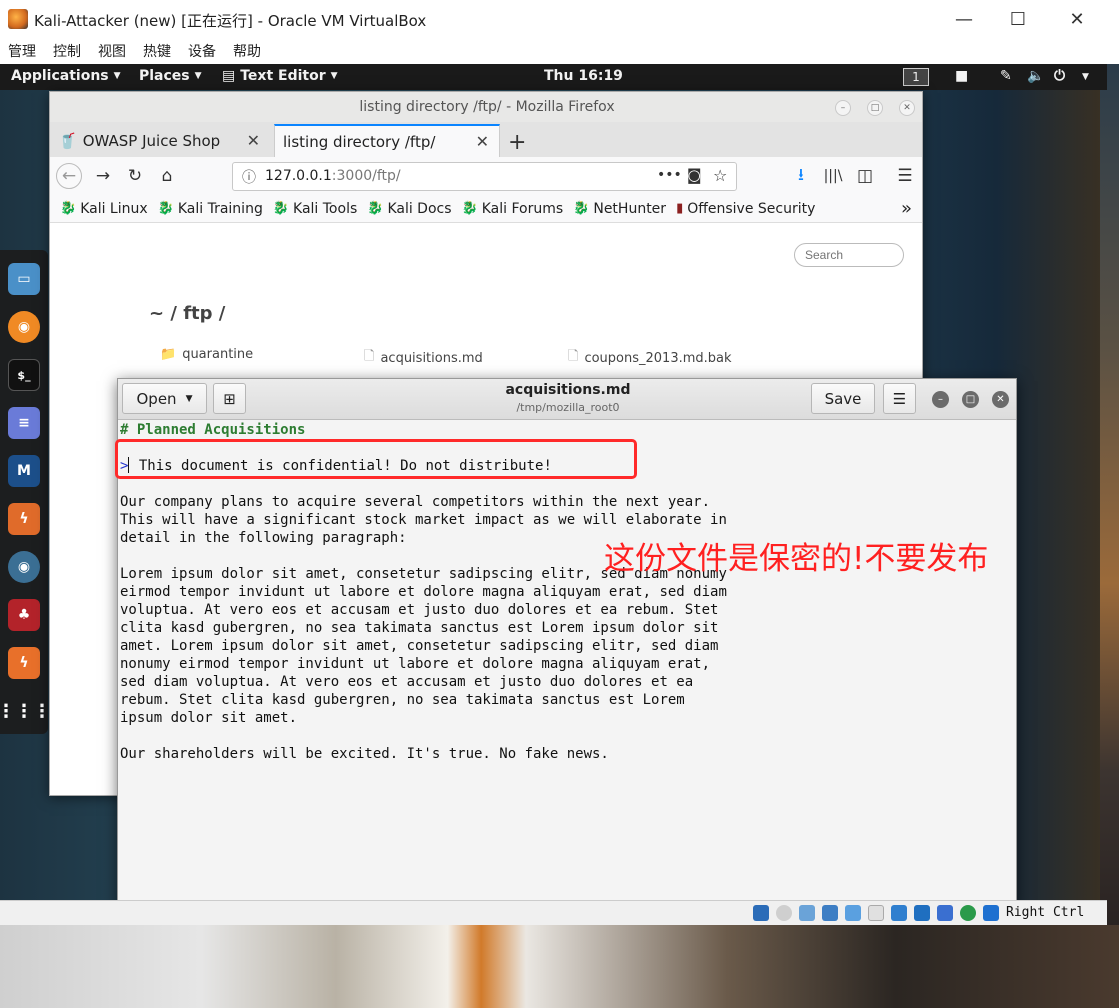  What do you see at coordinates (922, 913) in the screenshot?
I see `recording-icon` at bounding box center [922, 913].